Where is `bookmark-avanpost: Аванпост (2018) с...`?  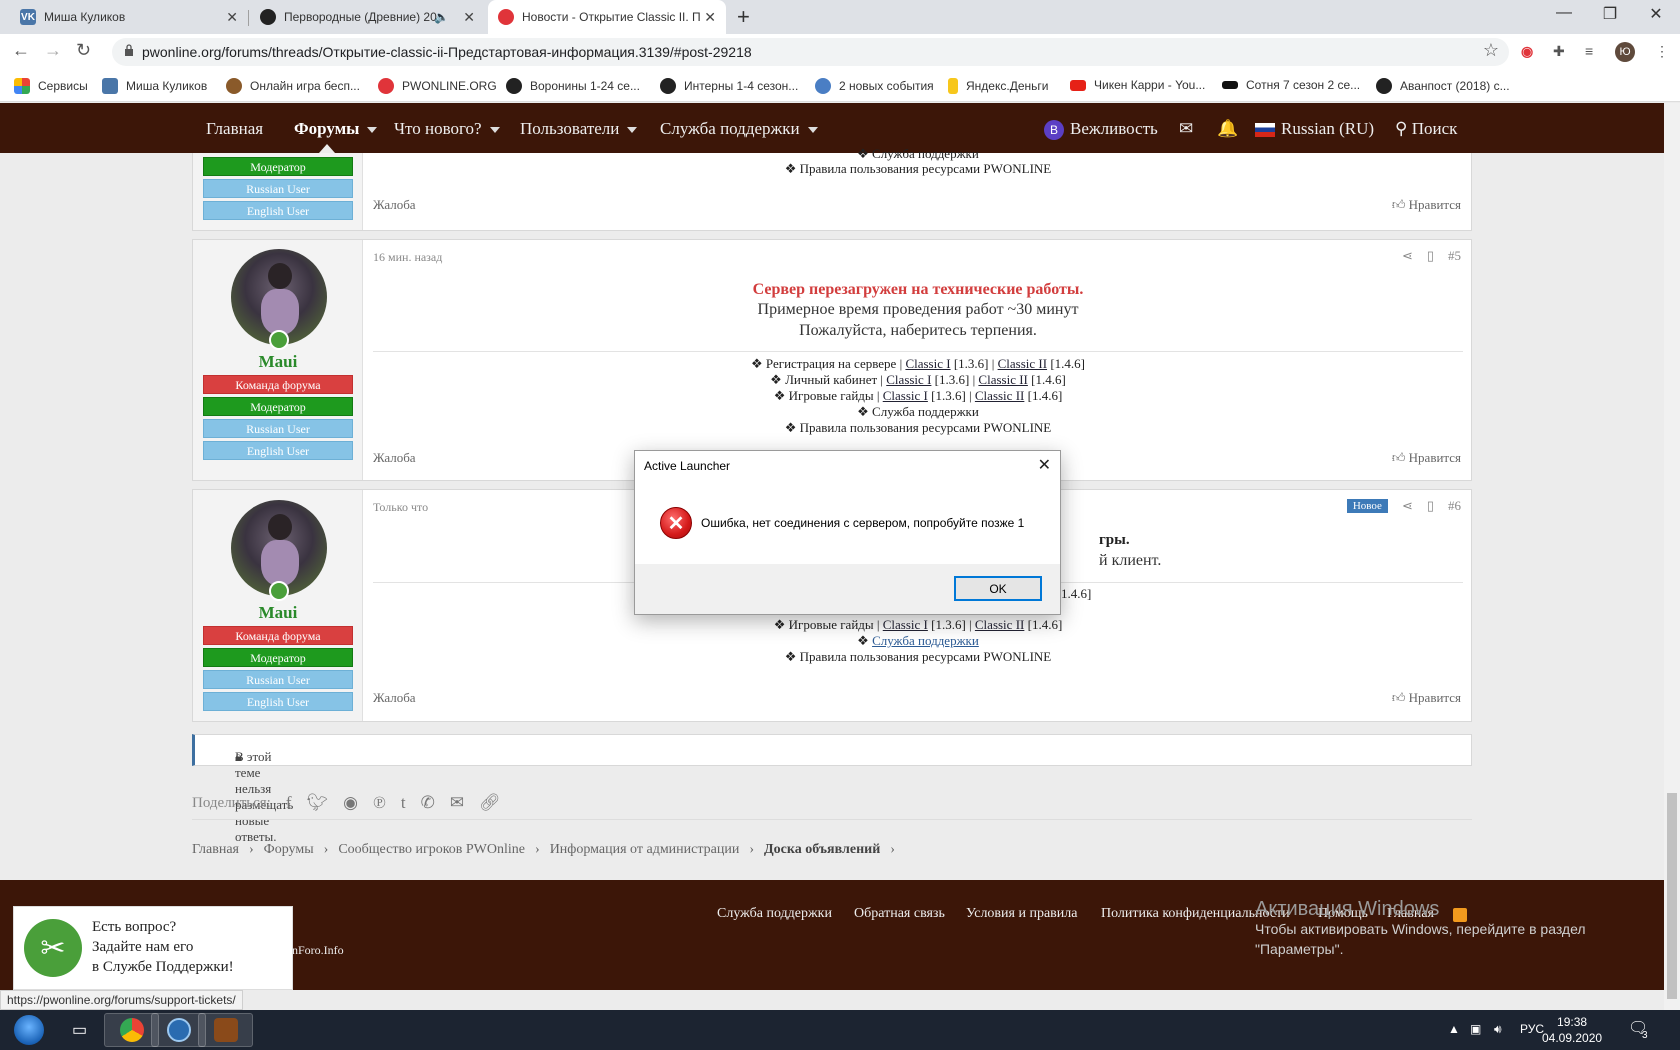 bookmark-avanpost: Аванпост (2018) с... is located at coordinates (1443, 86).